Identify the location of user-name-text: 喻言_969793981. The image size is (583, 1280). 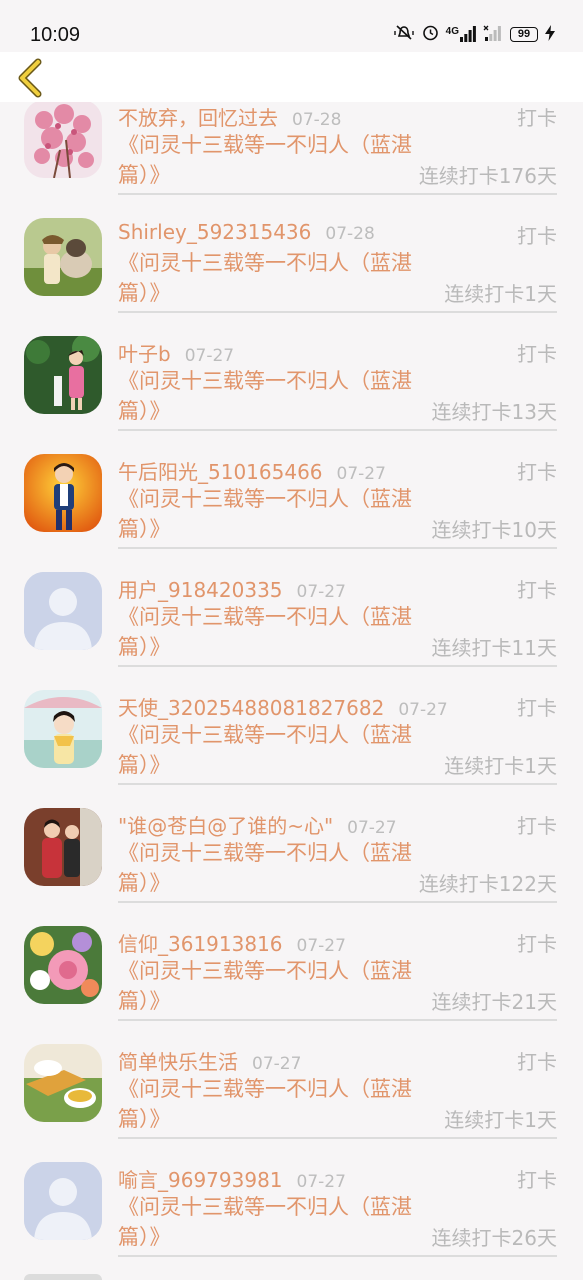
(200, 1180).